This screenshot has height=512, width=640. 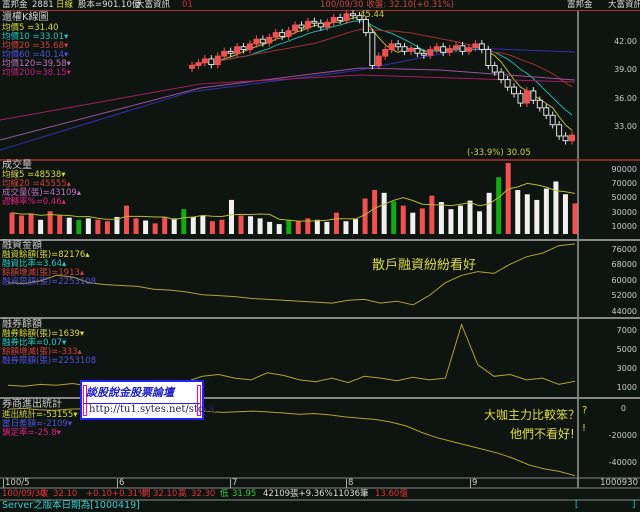 What do you see at coordinates (625, 41) in the screenshot?
I see `price-axis-tick: 42.00` at bounding box center [625, 41].